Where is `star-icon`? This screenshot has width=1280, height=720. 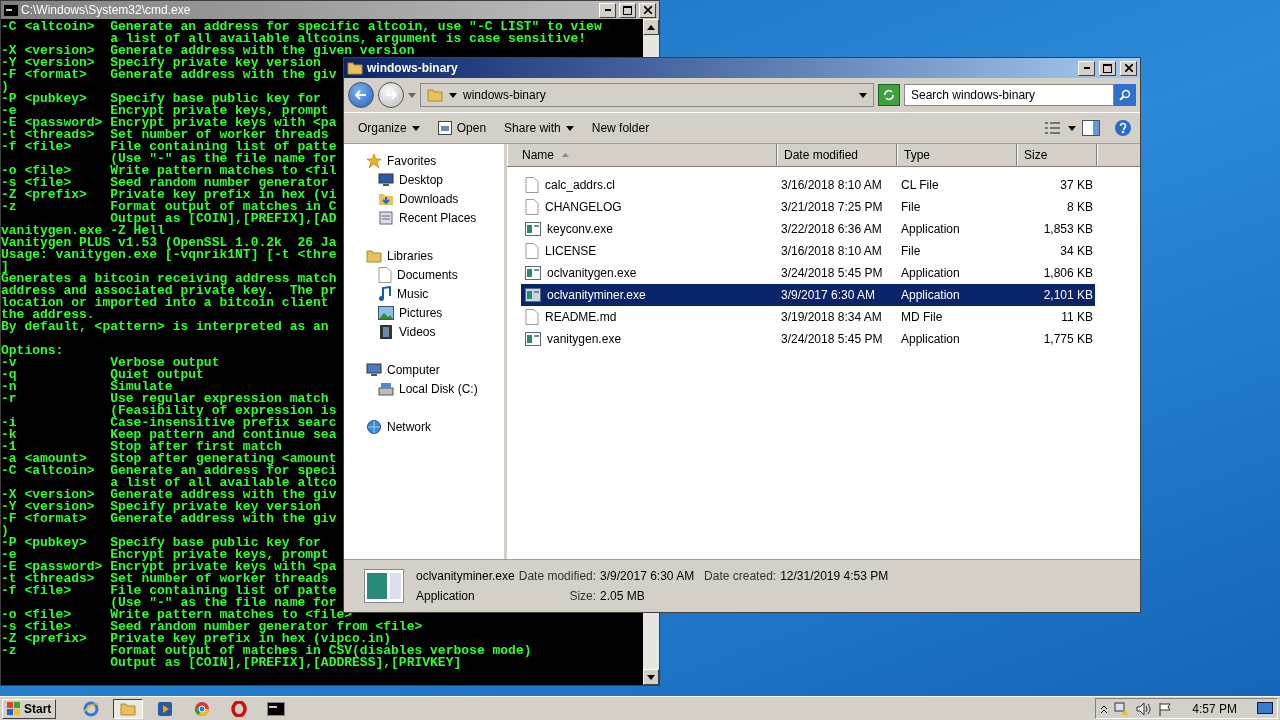 star-icon is located at coordinates (374, 160).